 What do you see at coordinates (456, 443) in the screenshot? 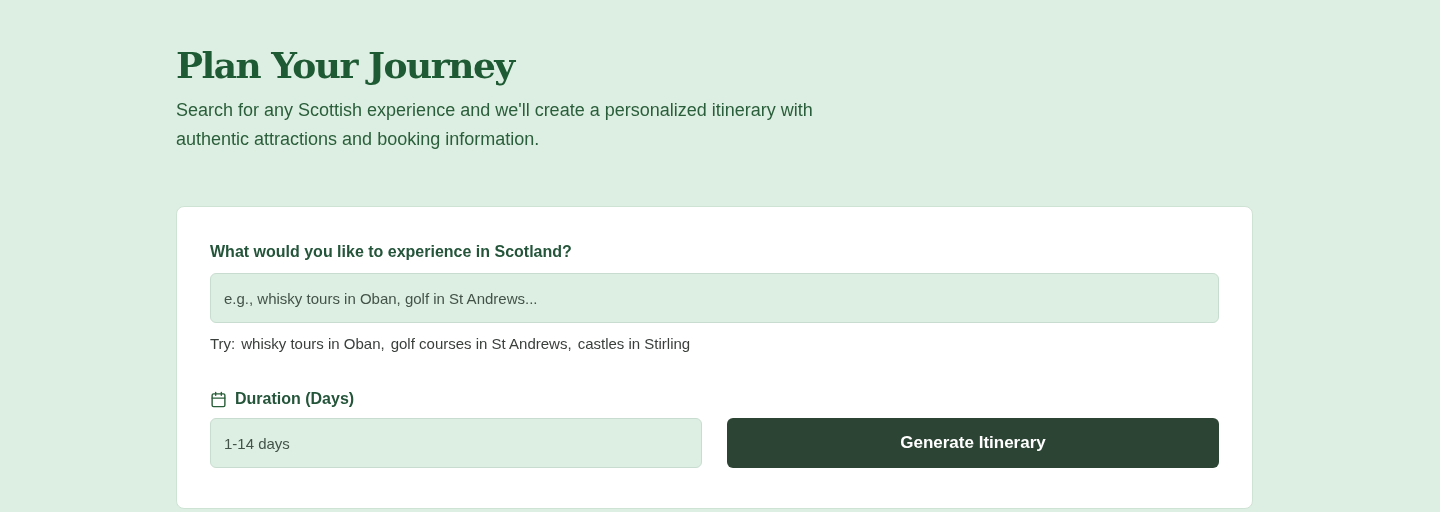
I see `duration-field: 1-14 days` at bounding box center [456, 443].